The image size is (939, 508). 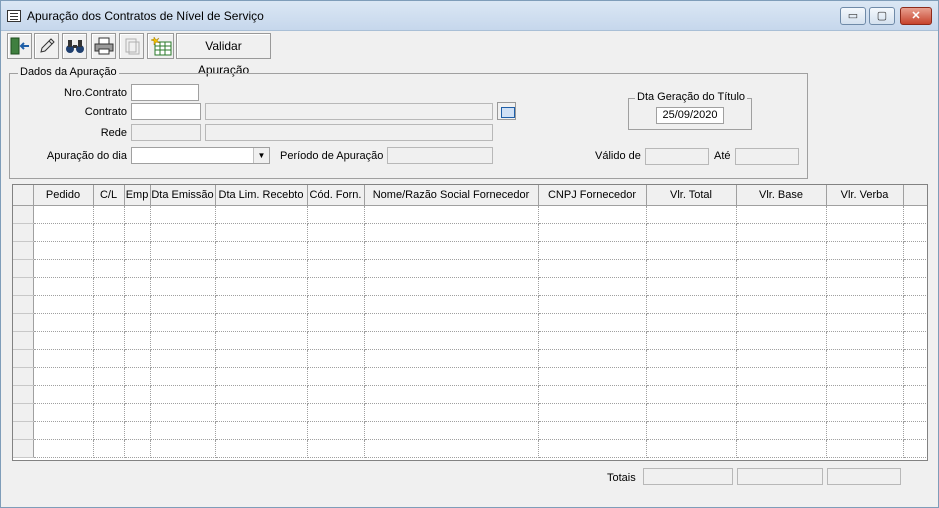 What do you see at coordinates (592, 195) in the screenshot?
I see `column-header: CNPJ Fornecedor` at bounding box center [592, 195].